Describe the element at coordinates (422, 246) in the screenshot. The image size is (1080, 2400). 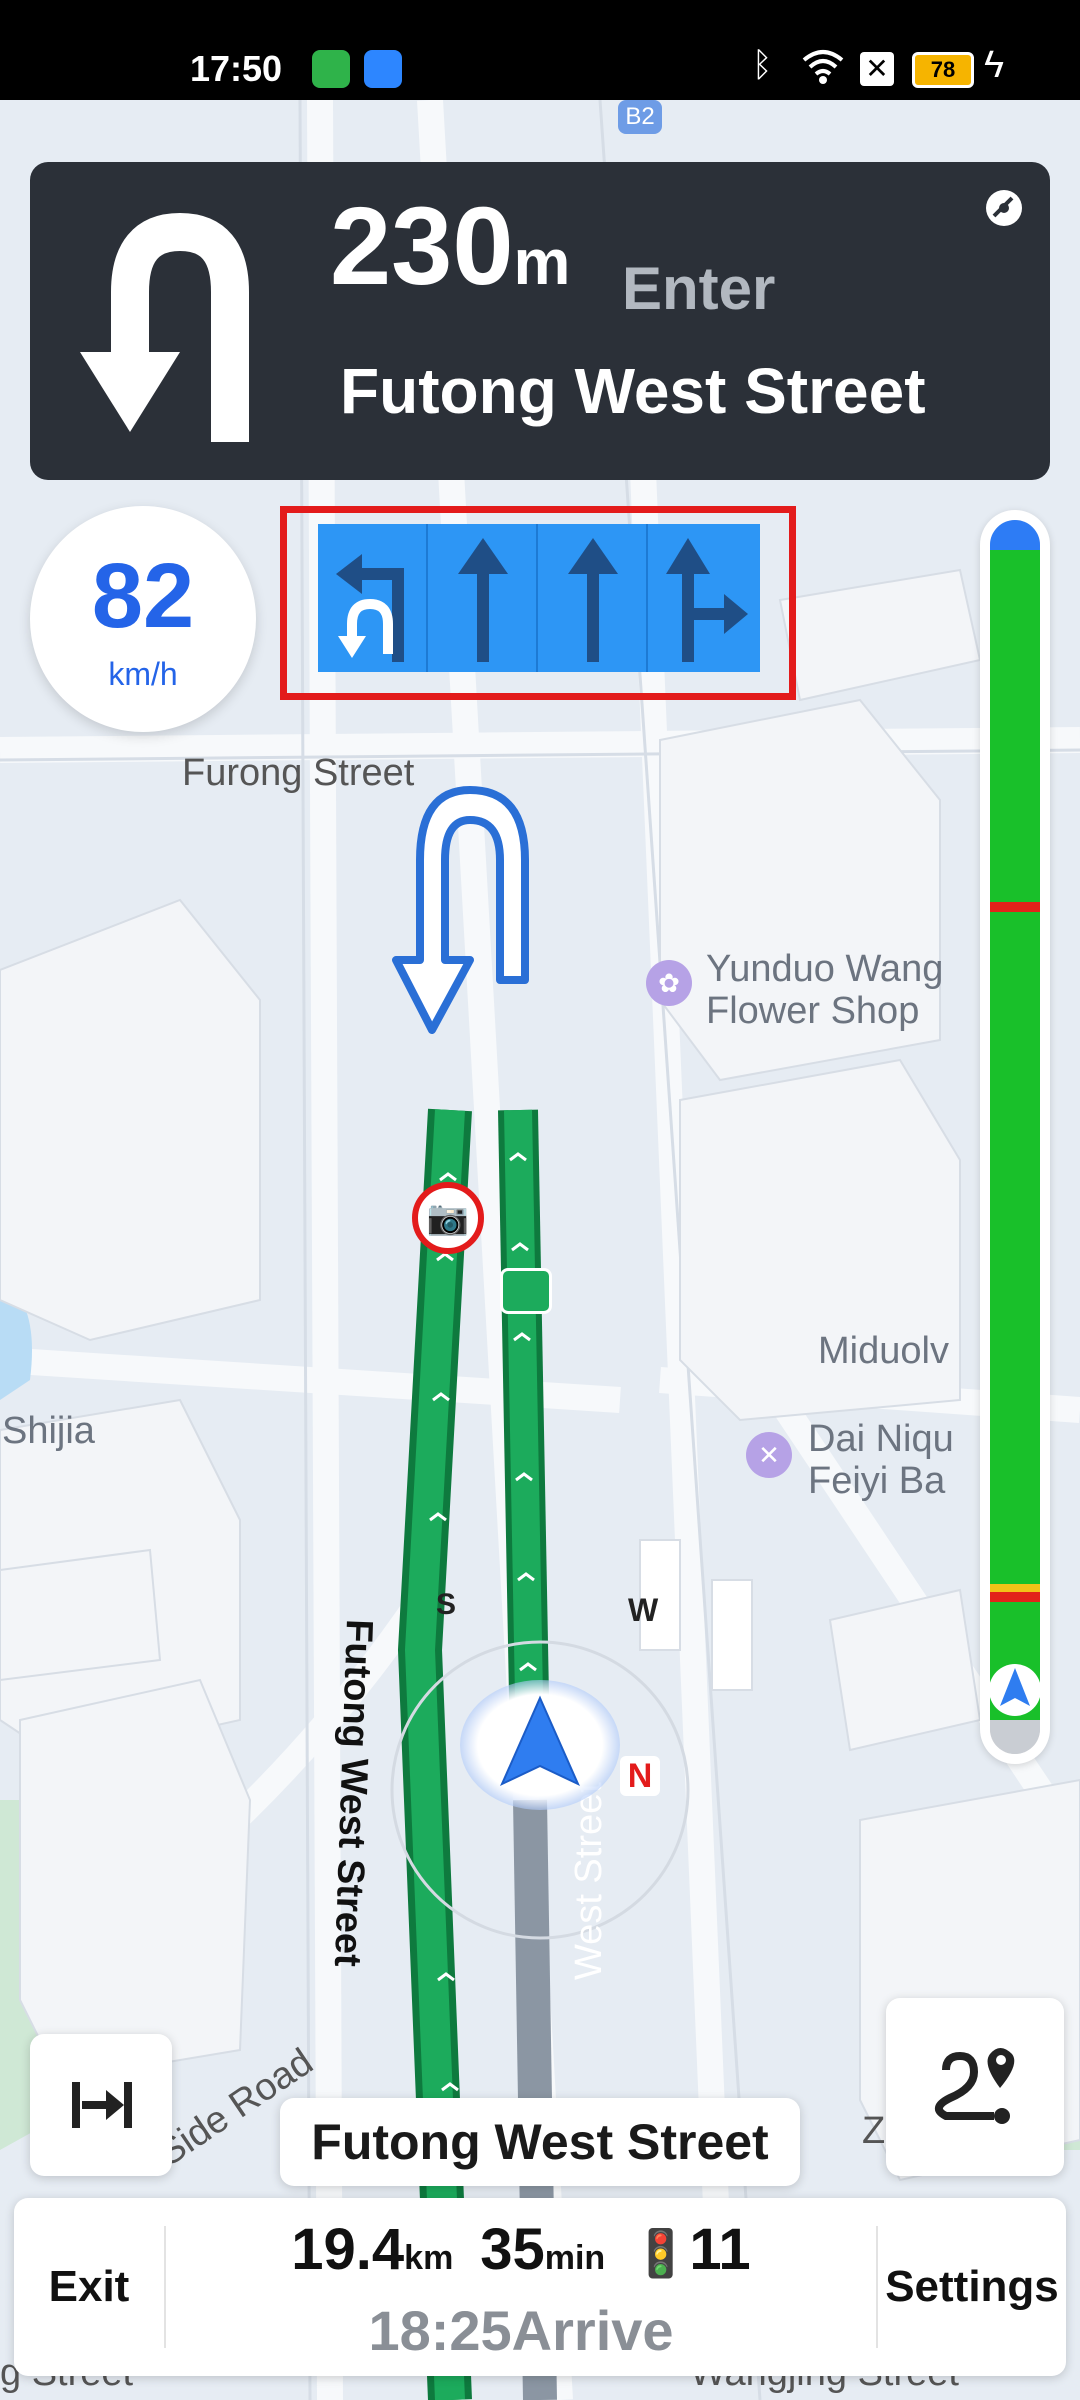
I see `distance-value: 230` at that location.